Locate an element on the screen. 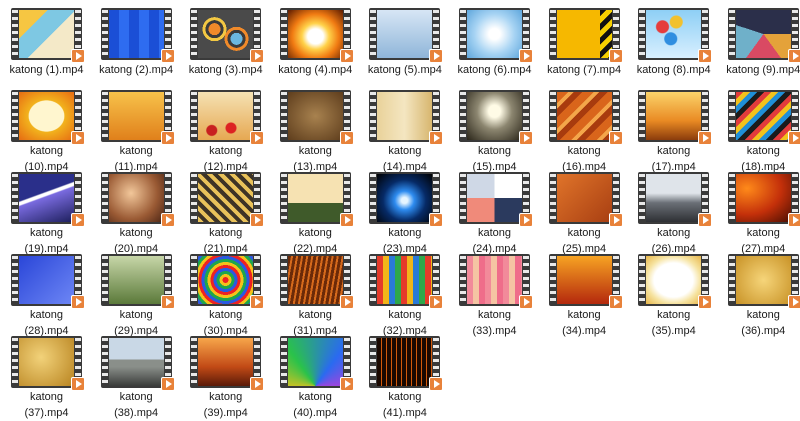 This screenshot has width=800, height=421. file-item: katong (20).mp4 is located at coordinates (136, 212).